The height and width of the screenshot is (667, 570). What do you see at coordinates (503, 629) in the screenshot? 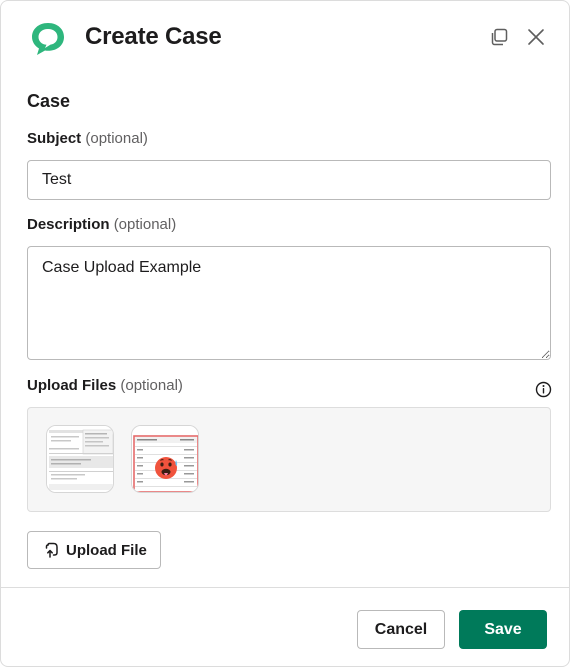
I see `save-button: Save` at bounding box center [503, 629].